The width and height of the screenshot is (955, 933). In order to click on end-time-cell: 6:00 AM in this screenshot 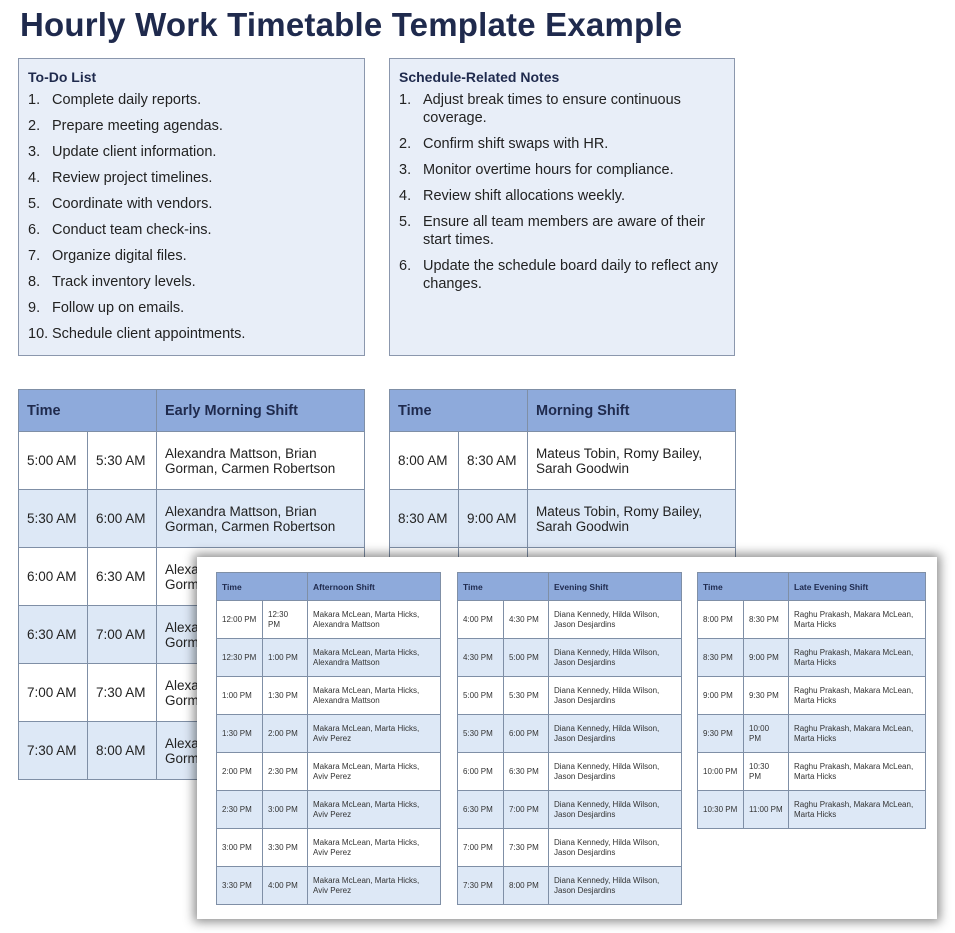, I will do `click(122, 518)`.